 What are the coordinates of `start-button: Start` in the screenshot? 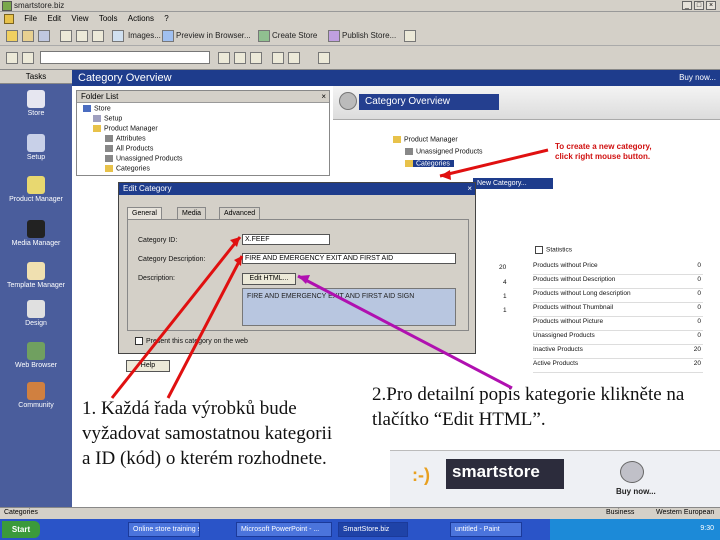 It's located at (21, 529).